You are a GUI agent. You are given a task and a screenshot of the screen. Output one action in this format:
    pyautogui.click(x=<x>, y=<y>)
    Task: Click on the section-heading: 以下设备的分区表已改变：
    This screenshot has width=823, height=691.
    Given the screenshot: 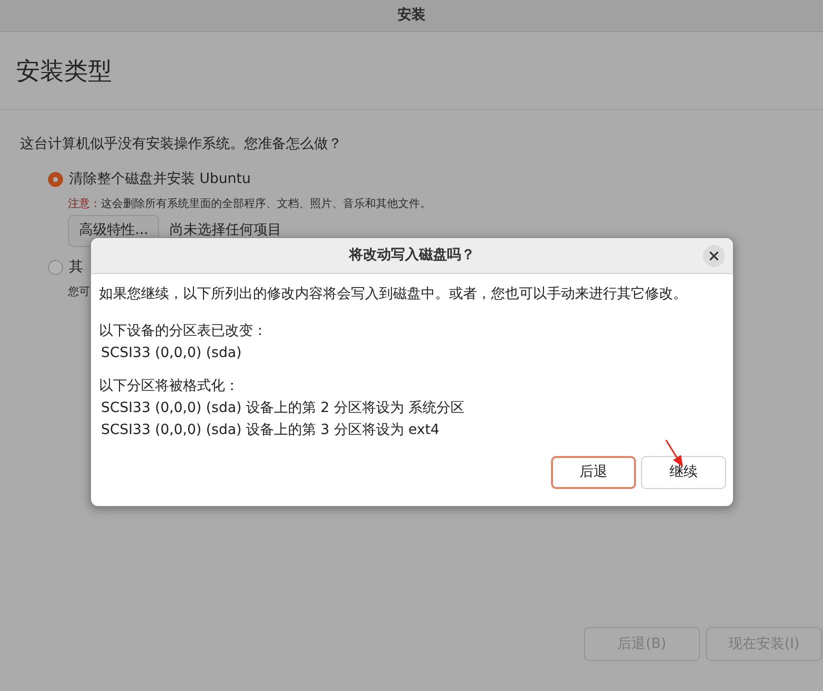 What is the action you would take?
    pyautogui.click(x=183, y=331)
    